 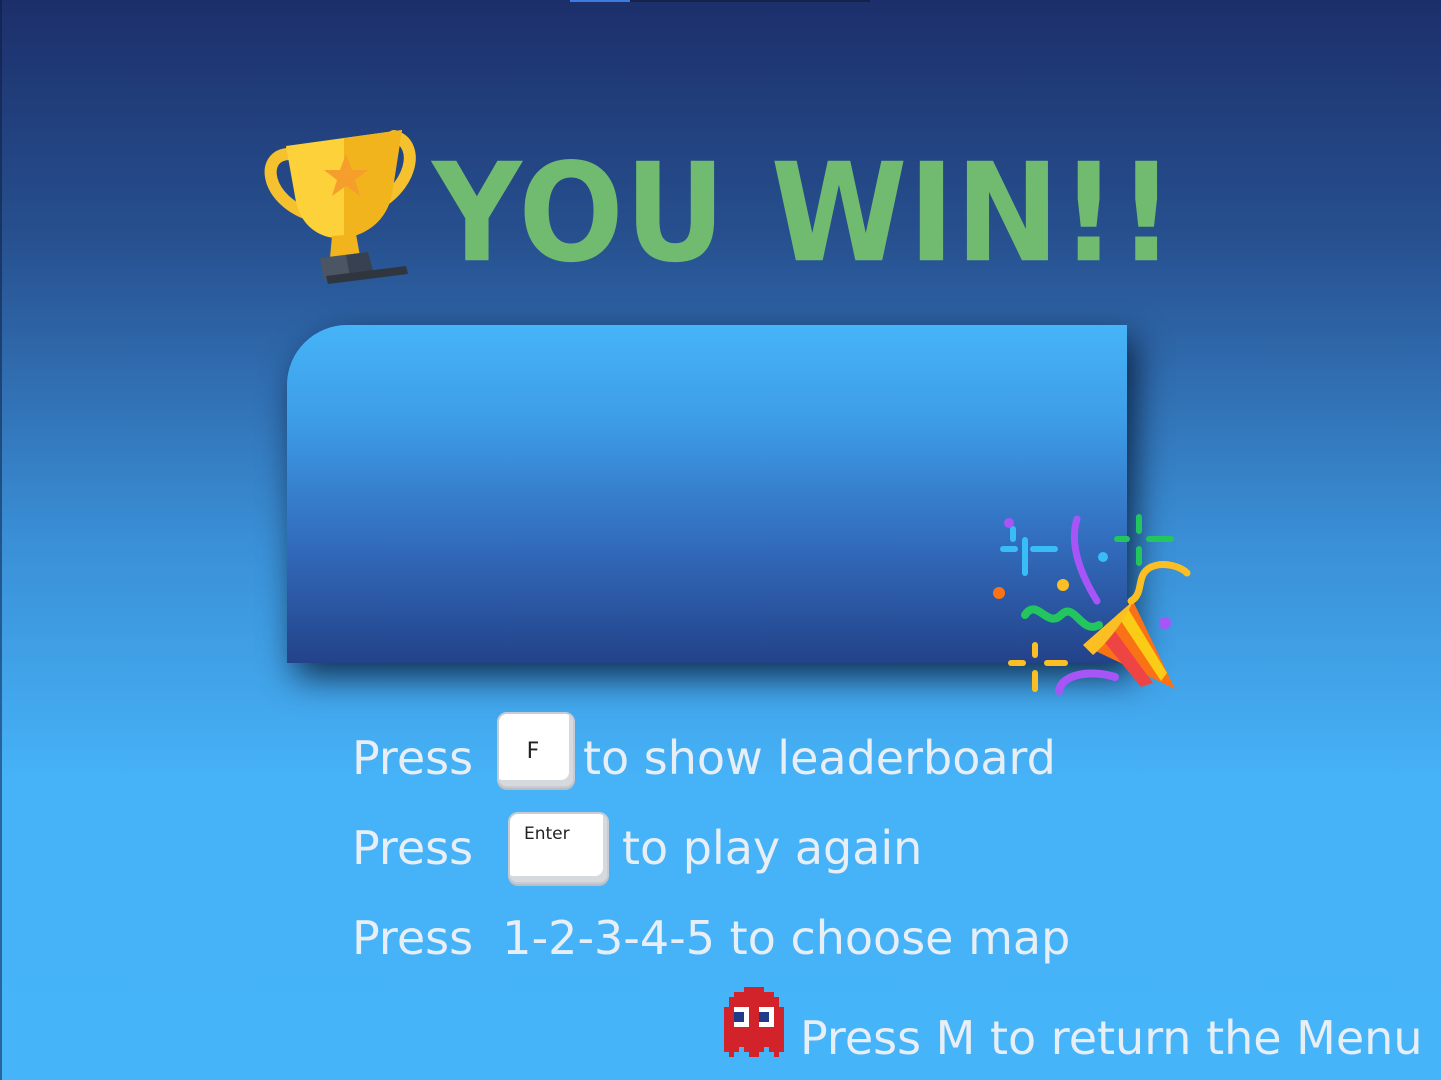 I want to click on menu-instruction: Press M to return the Menu, so click(x=1111, y=1038).